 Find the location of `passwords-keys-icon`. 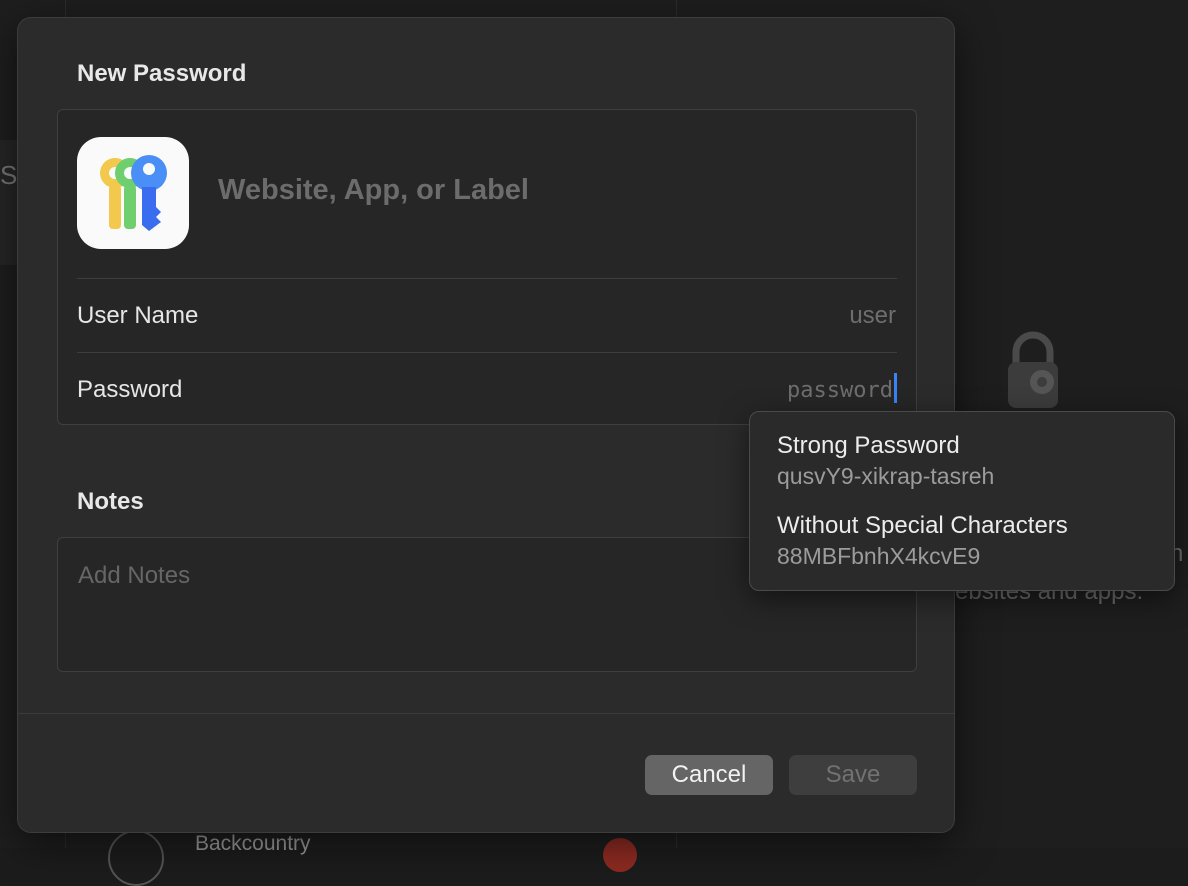

passwords-keys-icon is located at coordinates (133, 193).